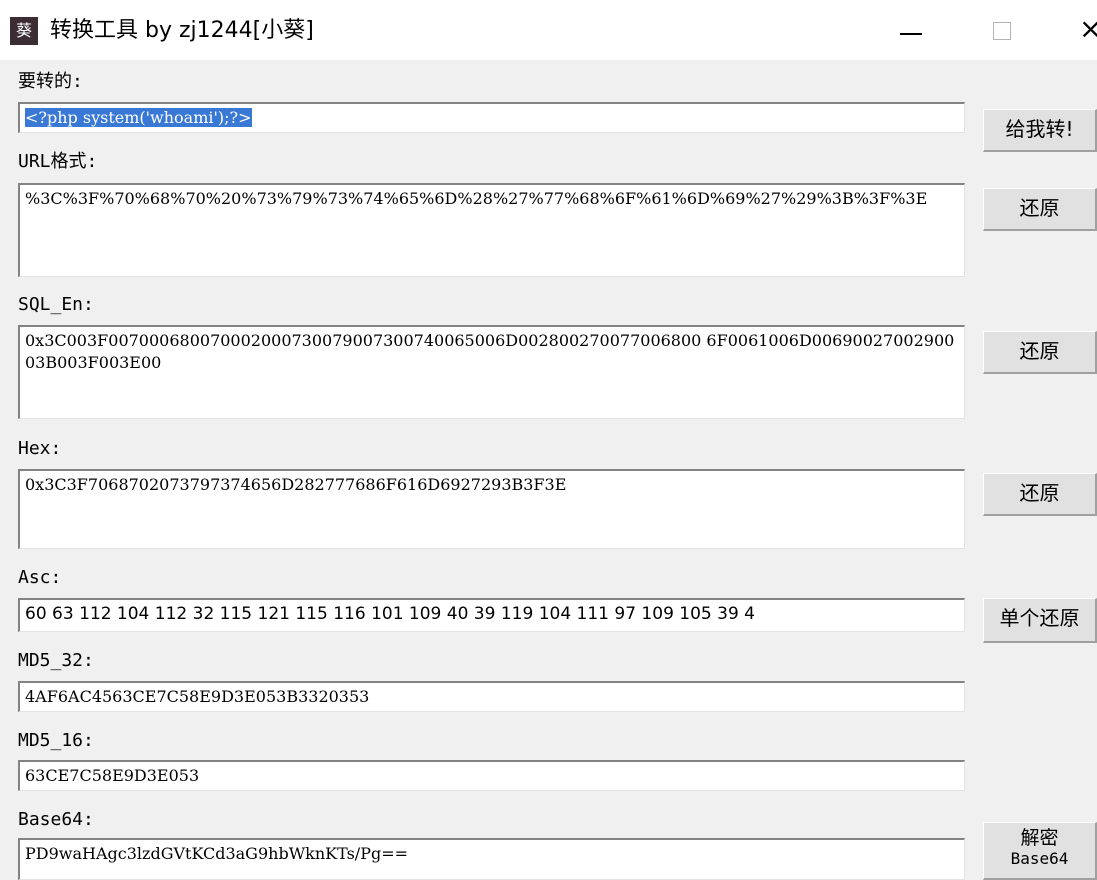 Image resolution: width=1097 pixels, height=880 pixels. What do you see at coordinates (1040, 494) in the screenshot?
I see `hex-restore-button: 还原` at bounding box center [1040, 494].